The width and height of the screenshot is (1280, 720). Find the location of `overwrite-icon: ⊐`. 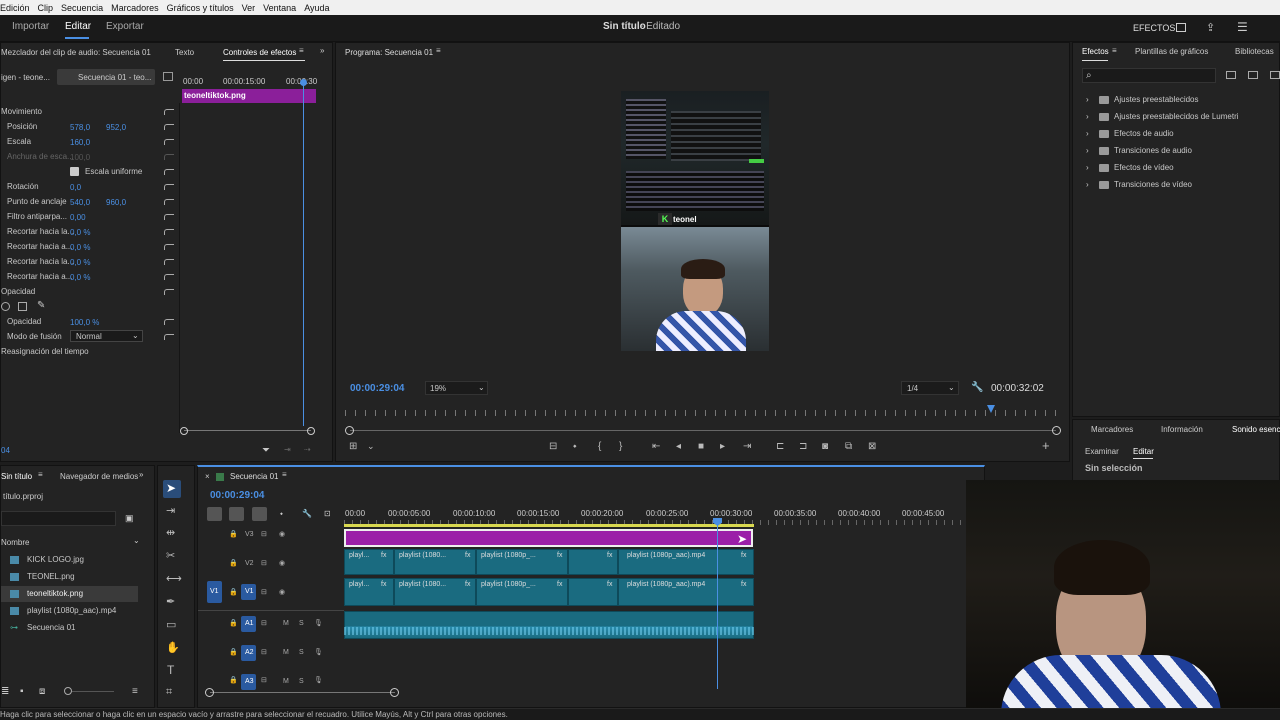

overwrite-icon: ⊐ is located at coordinates (803, 446).